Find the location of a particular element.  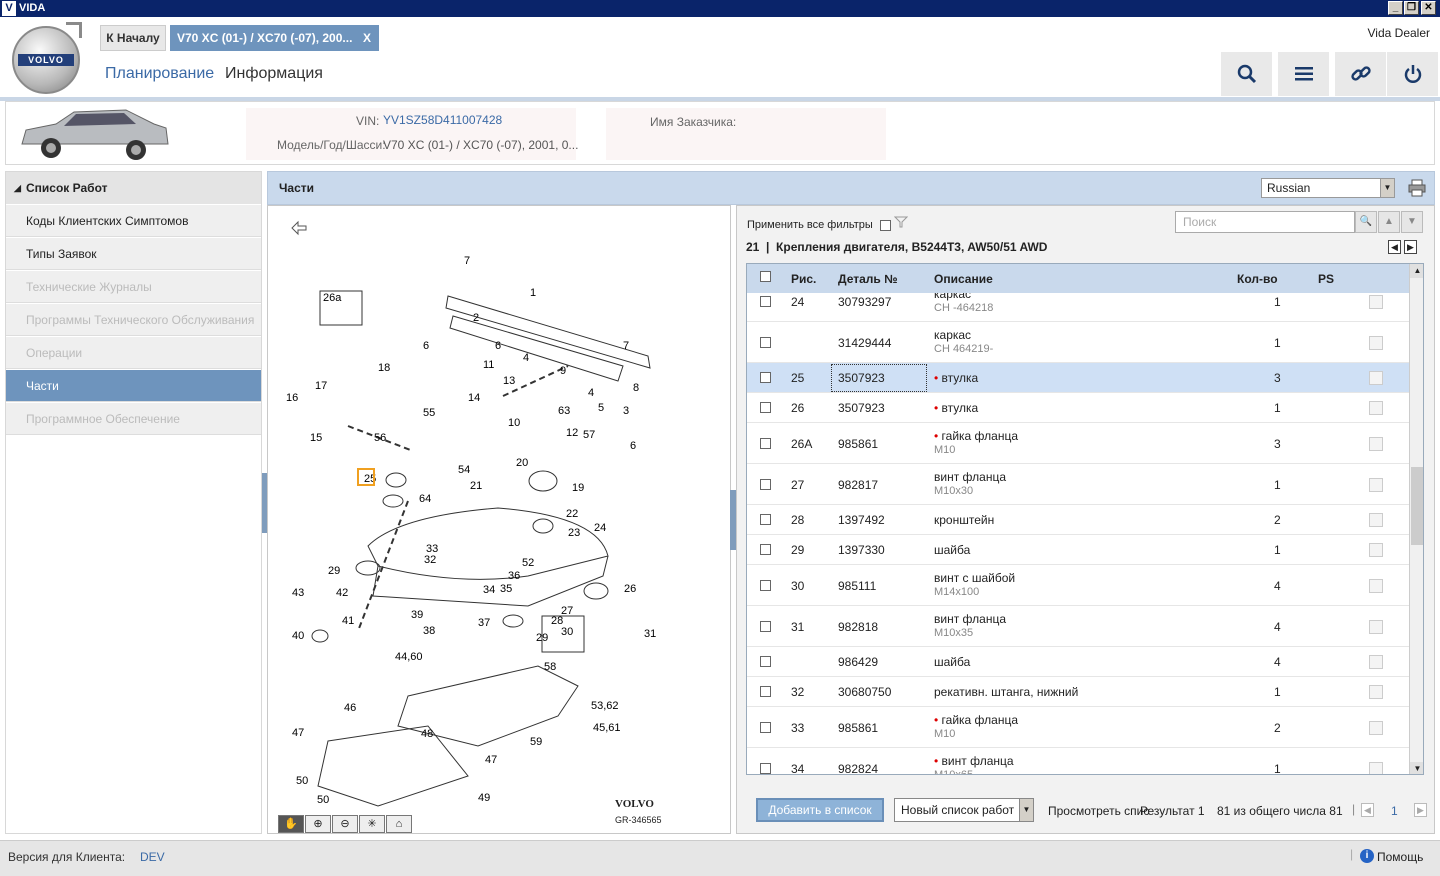

table-row: 32 30680750 рекативн. штанга, нижний 1 is located at coordinates (1078, 692).